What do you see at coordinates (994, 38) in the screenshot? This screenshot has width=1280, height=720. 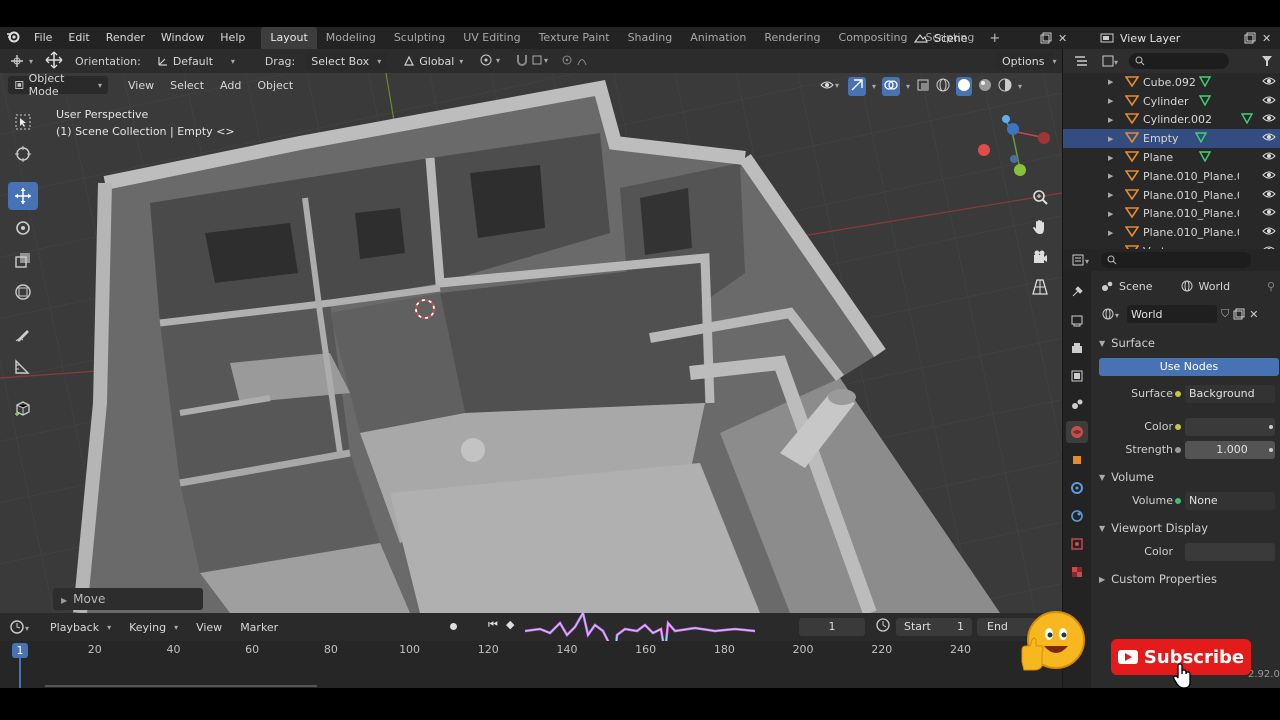 I see `scene-selector: Scene ✕` at bounding box center [994, 38].